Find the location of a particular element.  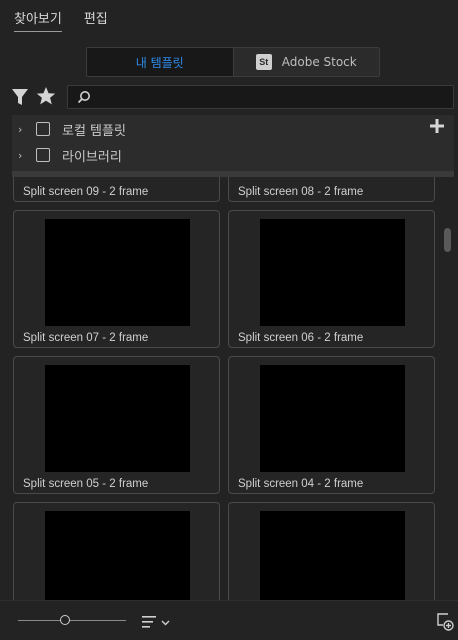

plus-icon is located at coordinates (437, 126).